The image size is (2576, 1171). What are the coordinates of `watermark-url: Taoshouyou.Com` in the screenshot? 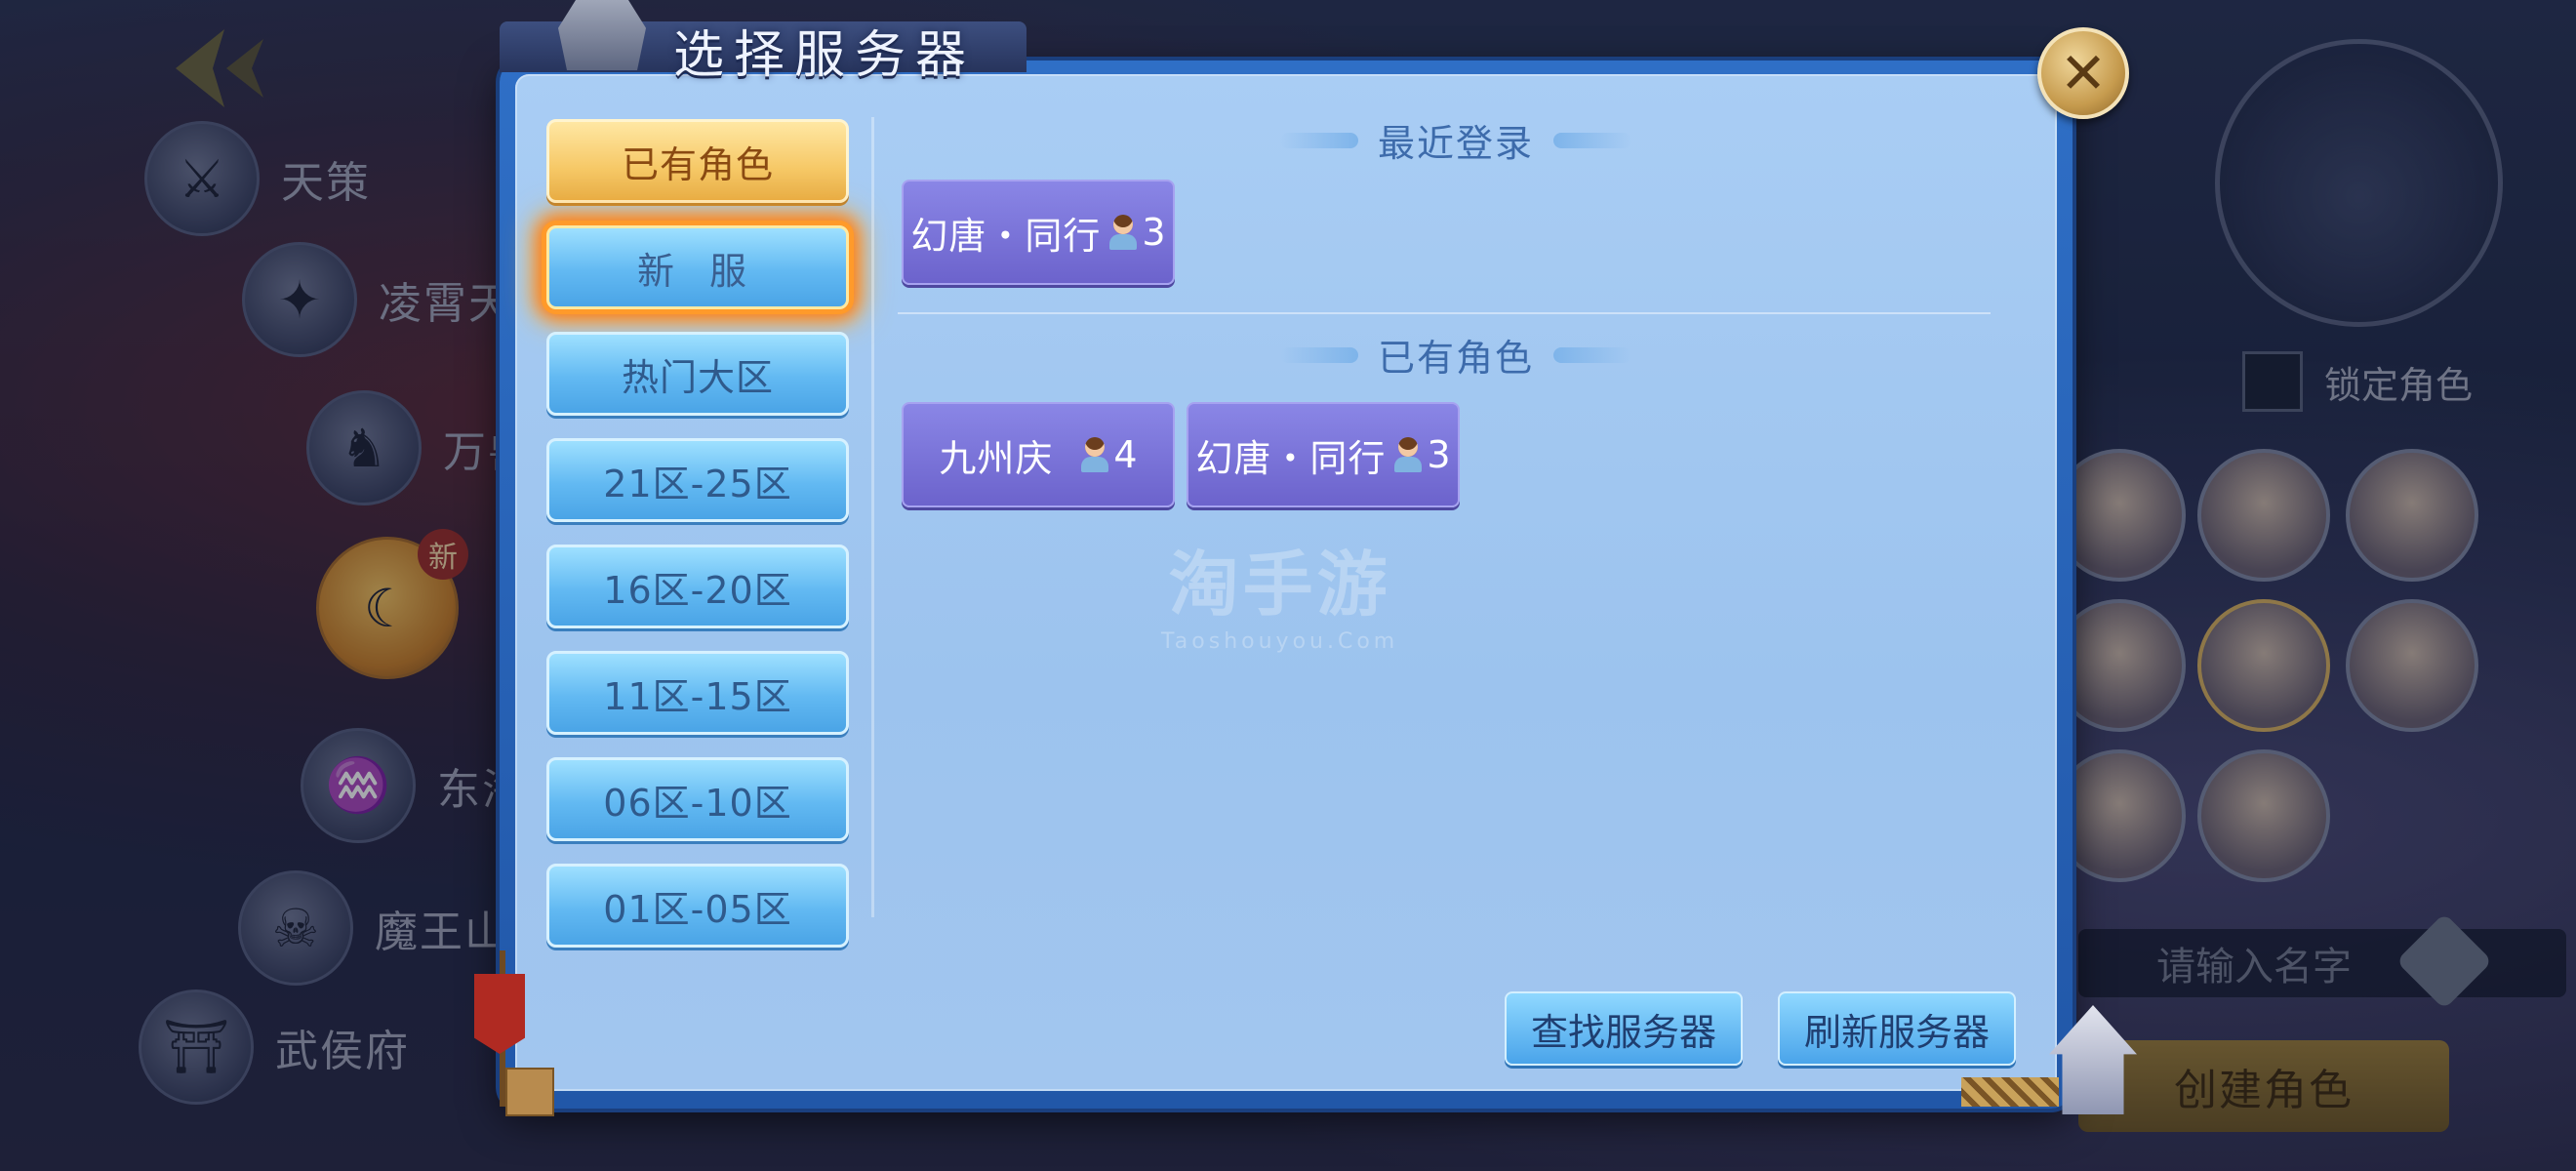 It's located at (1280, 641).